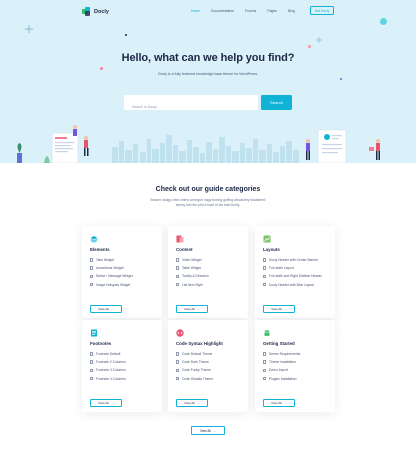 Image resolution: width=416 pixels, height=450 pixels. I want to click on nav-links: Home Documentation Forums Pages Blog, so click(243, 11).